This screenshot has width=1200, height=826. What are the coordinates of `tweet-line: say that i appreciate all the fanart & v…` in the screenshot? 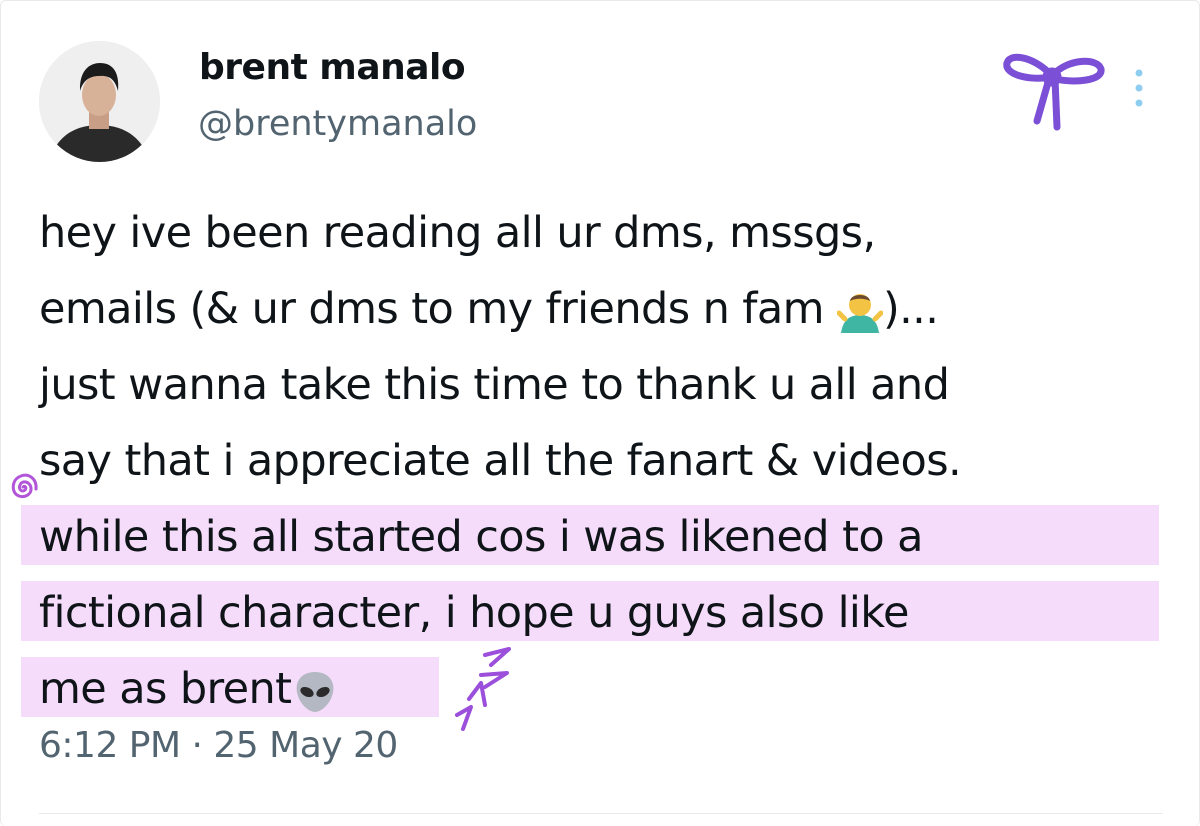 It's located at (604, 461).